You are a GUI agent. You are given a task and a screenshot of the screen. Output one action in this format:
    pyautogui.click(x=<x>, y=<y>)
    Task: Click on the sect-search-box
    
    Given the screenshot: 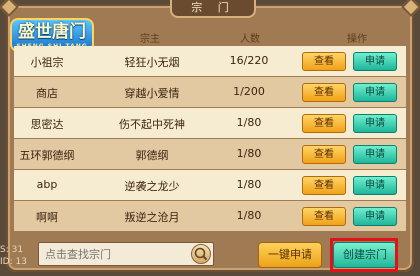 What is the action you would take?
    pyautogui.click(x=126, y=254)
    